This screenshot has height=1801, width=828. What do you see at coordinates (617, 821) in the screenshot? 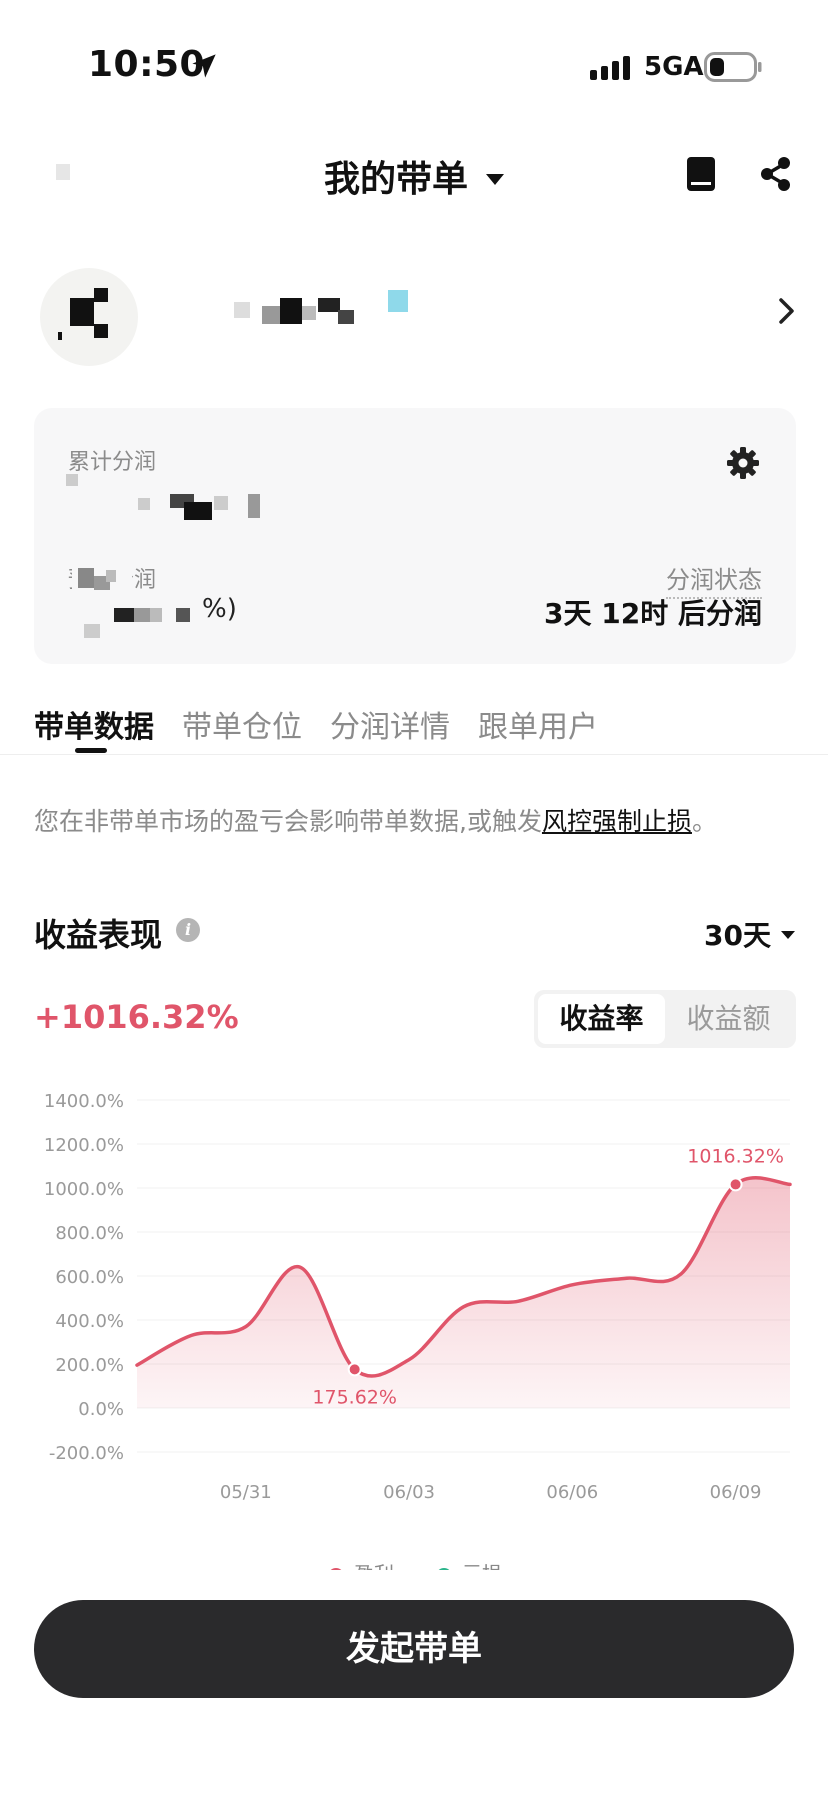
I see `risk-control-link: 风控强制止损` at bounding box center [617, 821].